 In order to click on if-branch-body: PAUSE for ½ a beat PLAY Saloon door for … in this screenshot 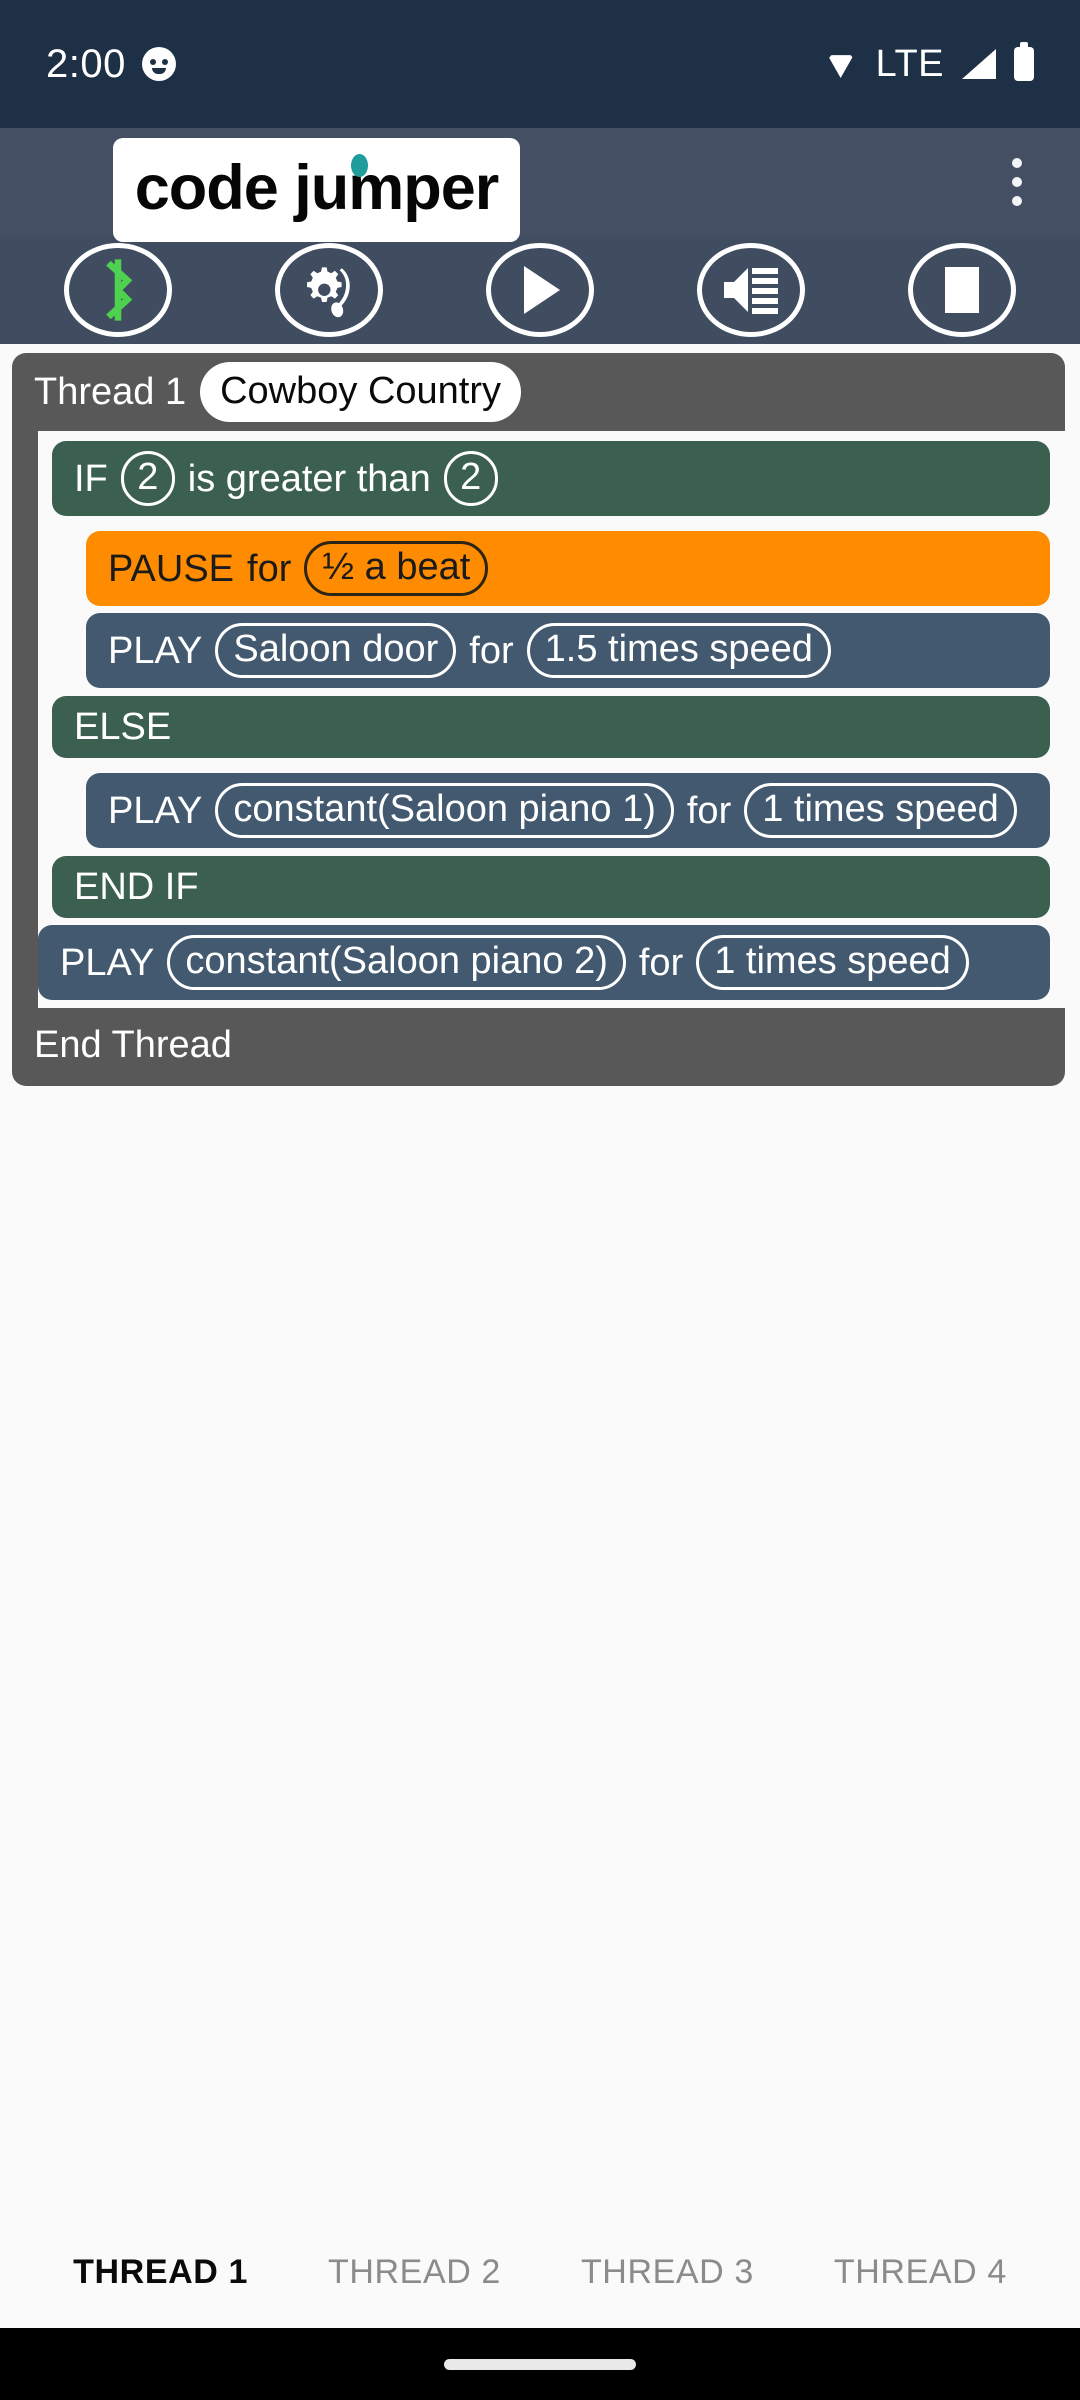, I will do `click(551, 609)`.